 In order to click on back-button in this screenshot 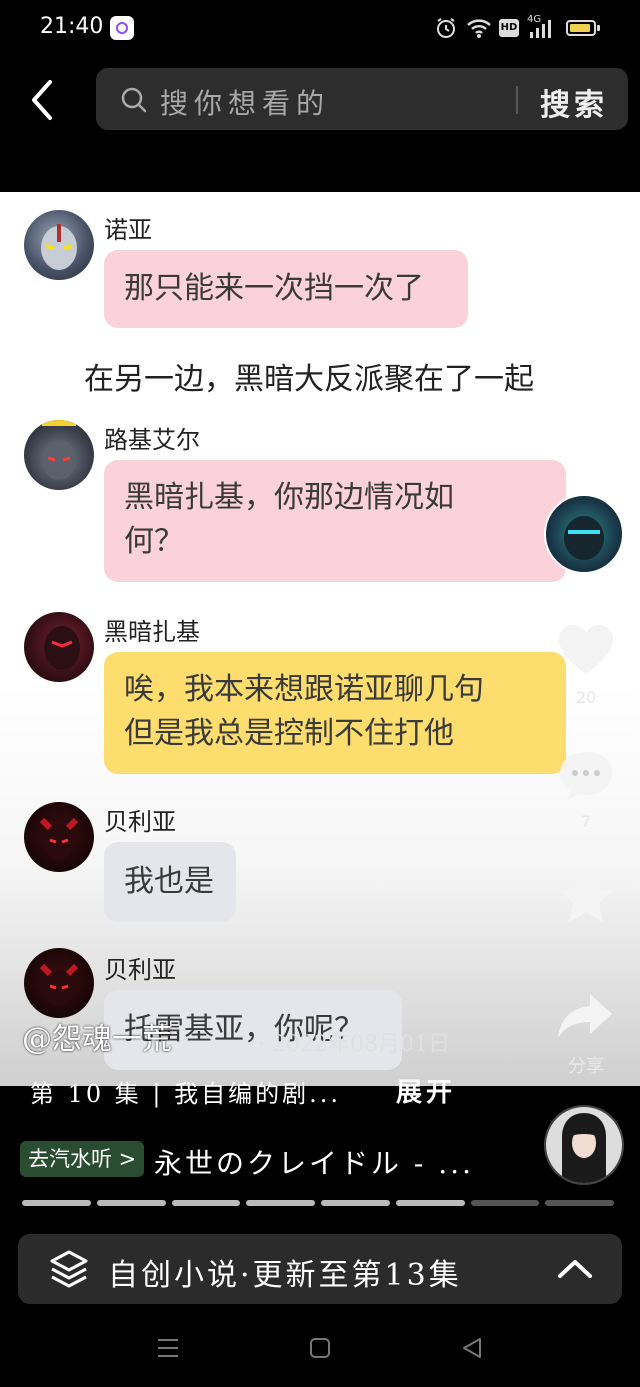, I will do `click(46, 100)`.